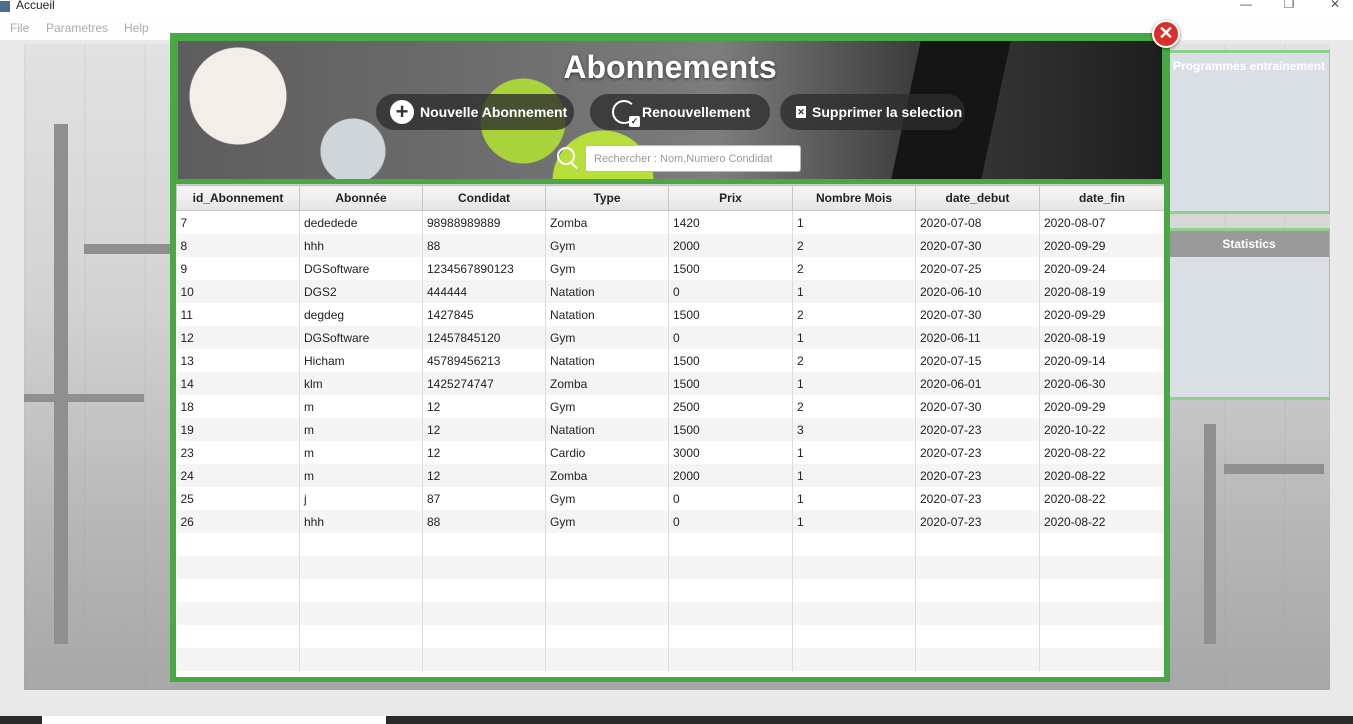 The width and height of the screenshot is (1353, 724). What do you see at coordinates (730, 406) in the screenshot?
I see `table-cell: 2500` at bounding box center [730, 406].